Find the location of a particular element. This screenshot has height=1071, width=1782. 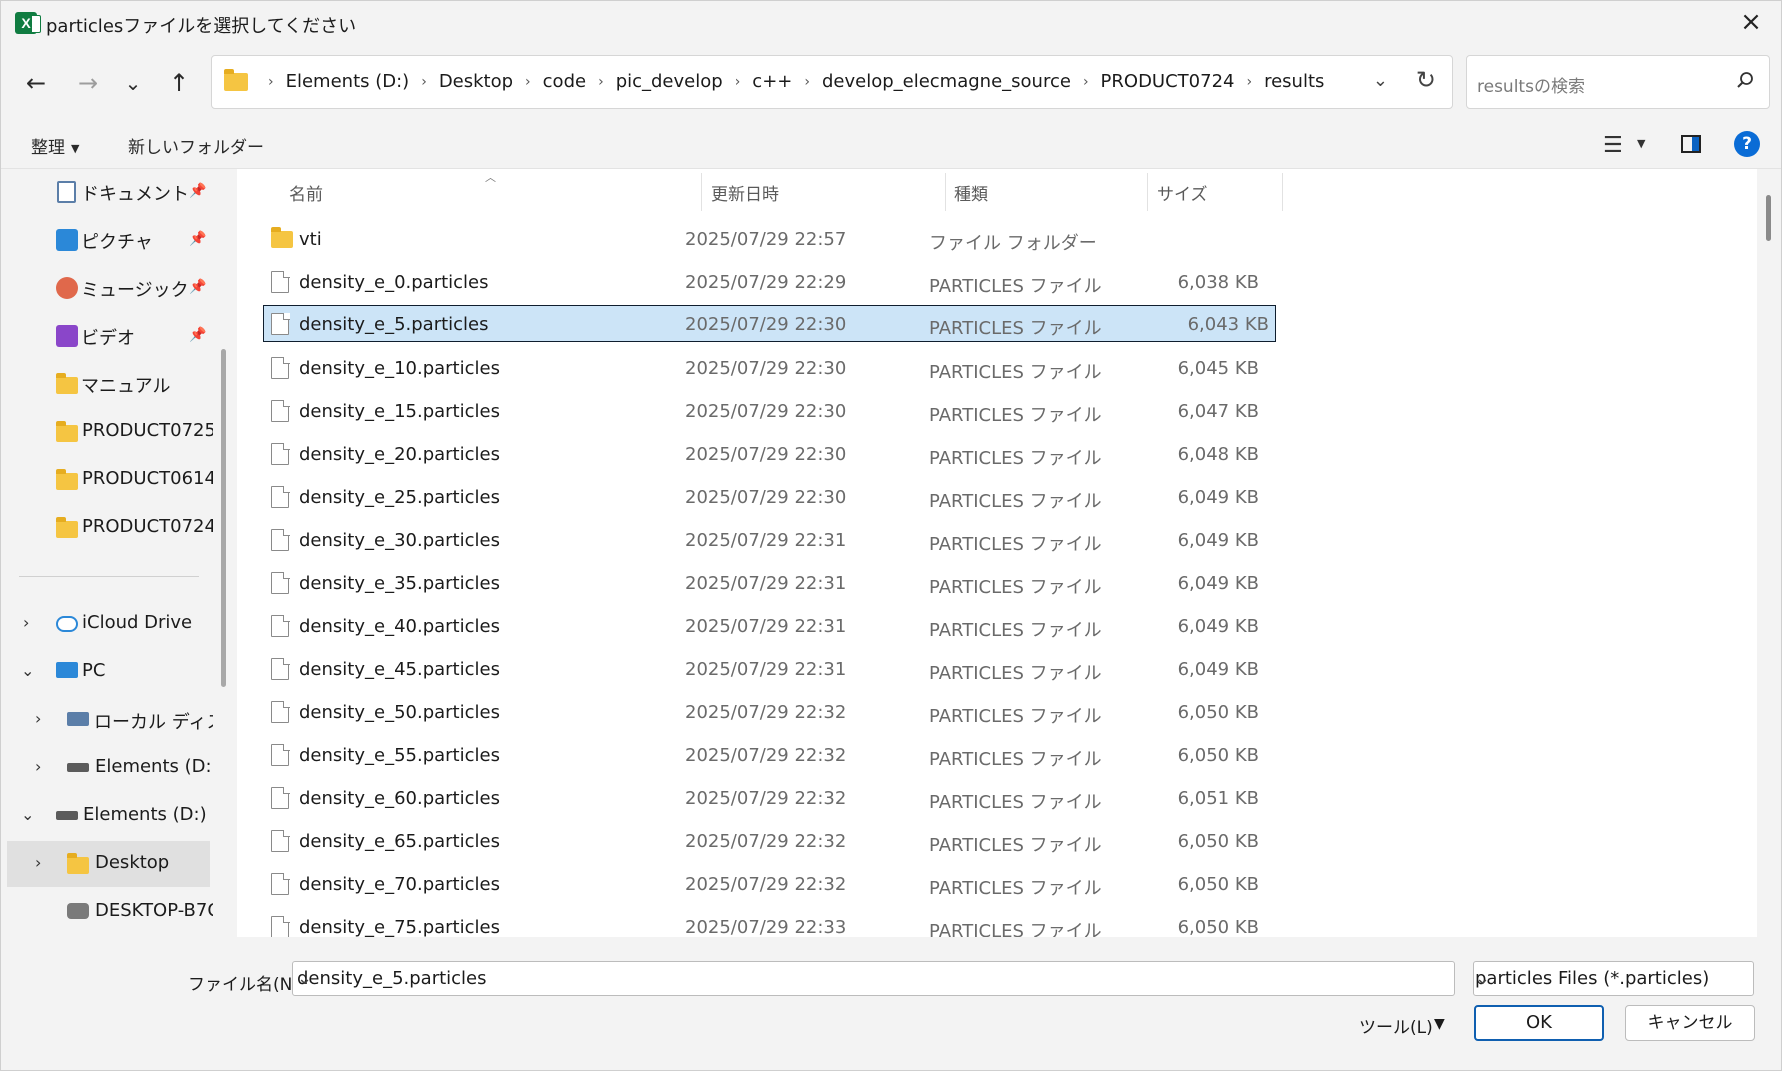

sidebar-item-music: ミュージック 📌 is located at coordinates (107, 288).